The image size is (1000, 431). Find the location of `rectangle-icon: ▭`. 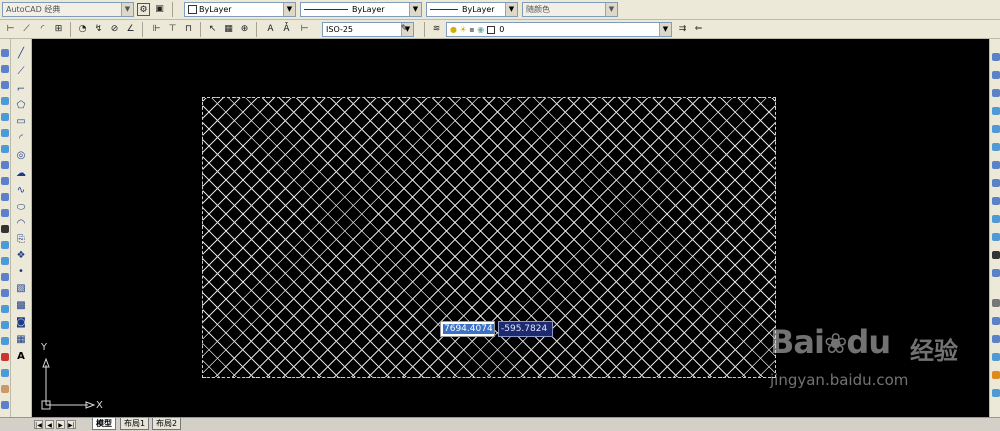

rectangle-icon: ▭ is located at coordinates (21, 122).